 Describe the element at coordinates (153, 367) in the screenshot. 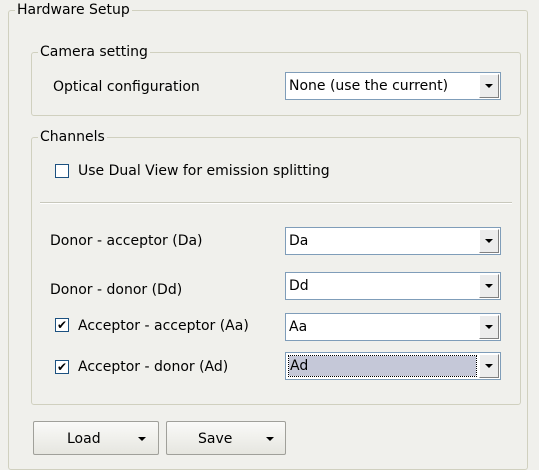

I see `acceptor-donor-label: Acceptor - donor (Ad)` at that location.